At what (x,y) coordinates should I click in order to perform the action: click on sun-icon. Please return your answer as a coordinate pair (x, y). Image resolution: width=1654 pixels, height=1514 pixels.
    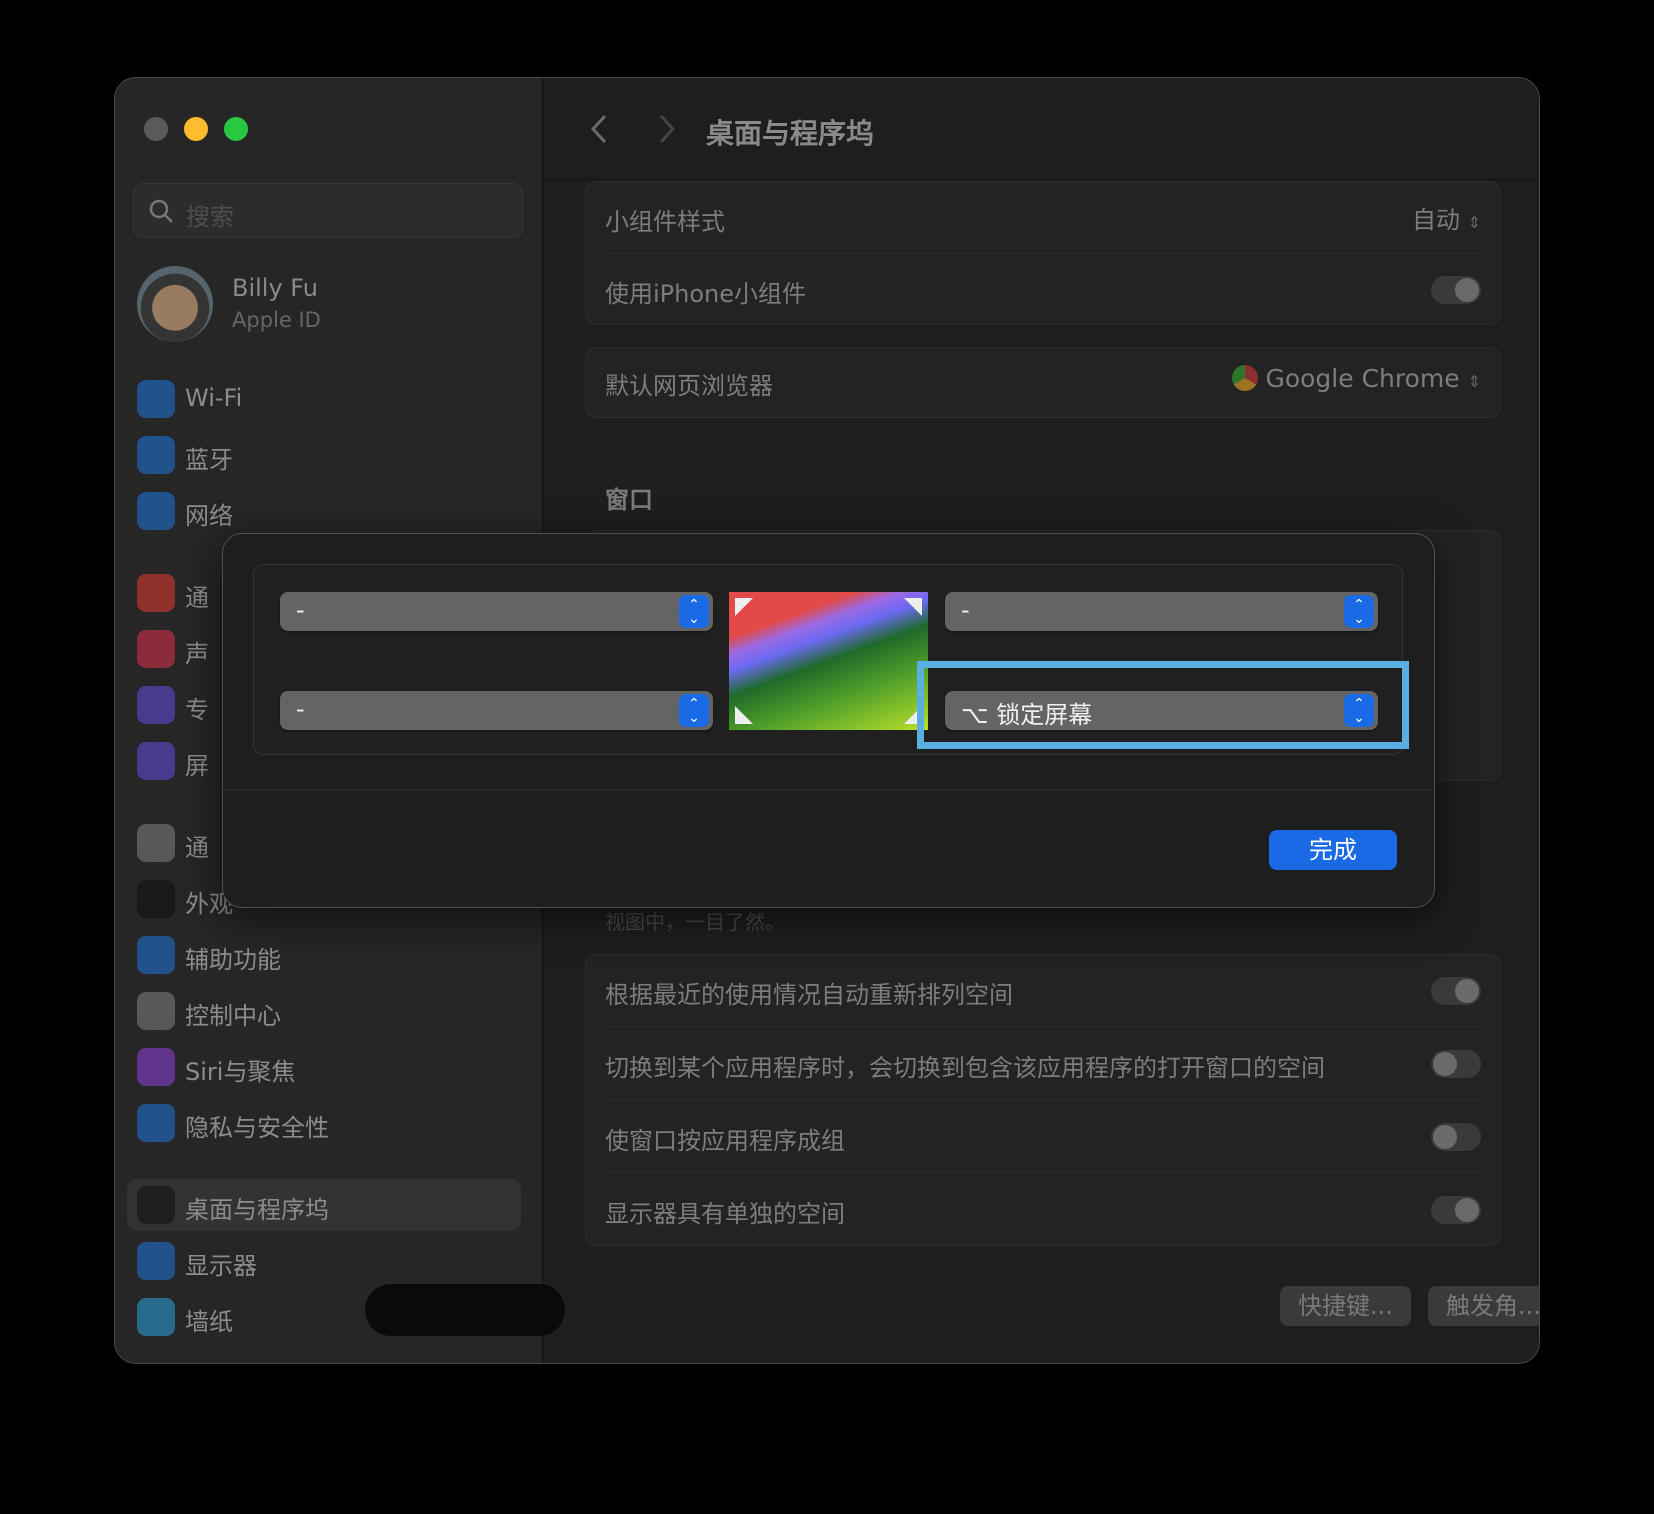
    Looking at the image, I should click on (156, 1261).